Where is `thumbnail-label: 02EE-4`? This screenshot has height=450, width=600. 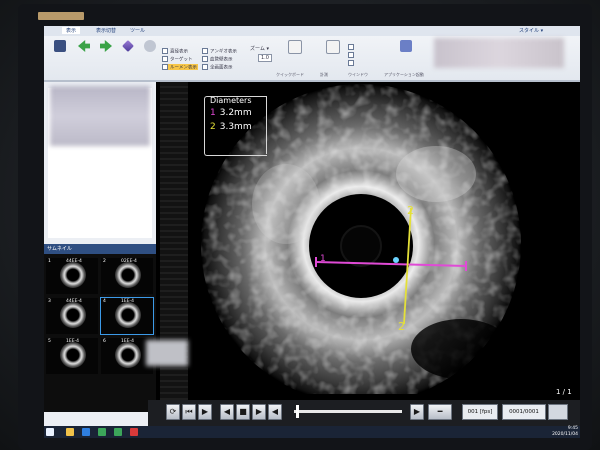
thumbnail-label: 02EE-4 is located at coordinates (129, 261).